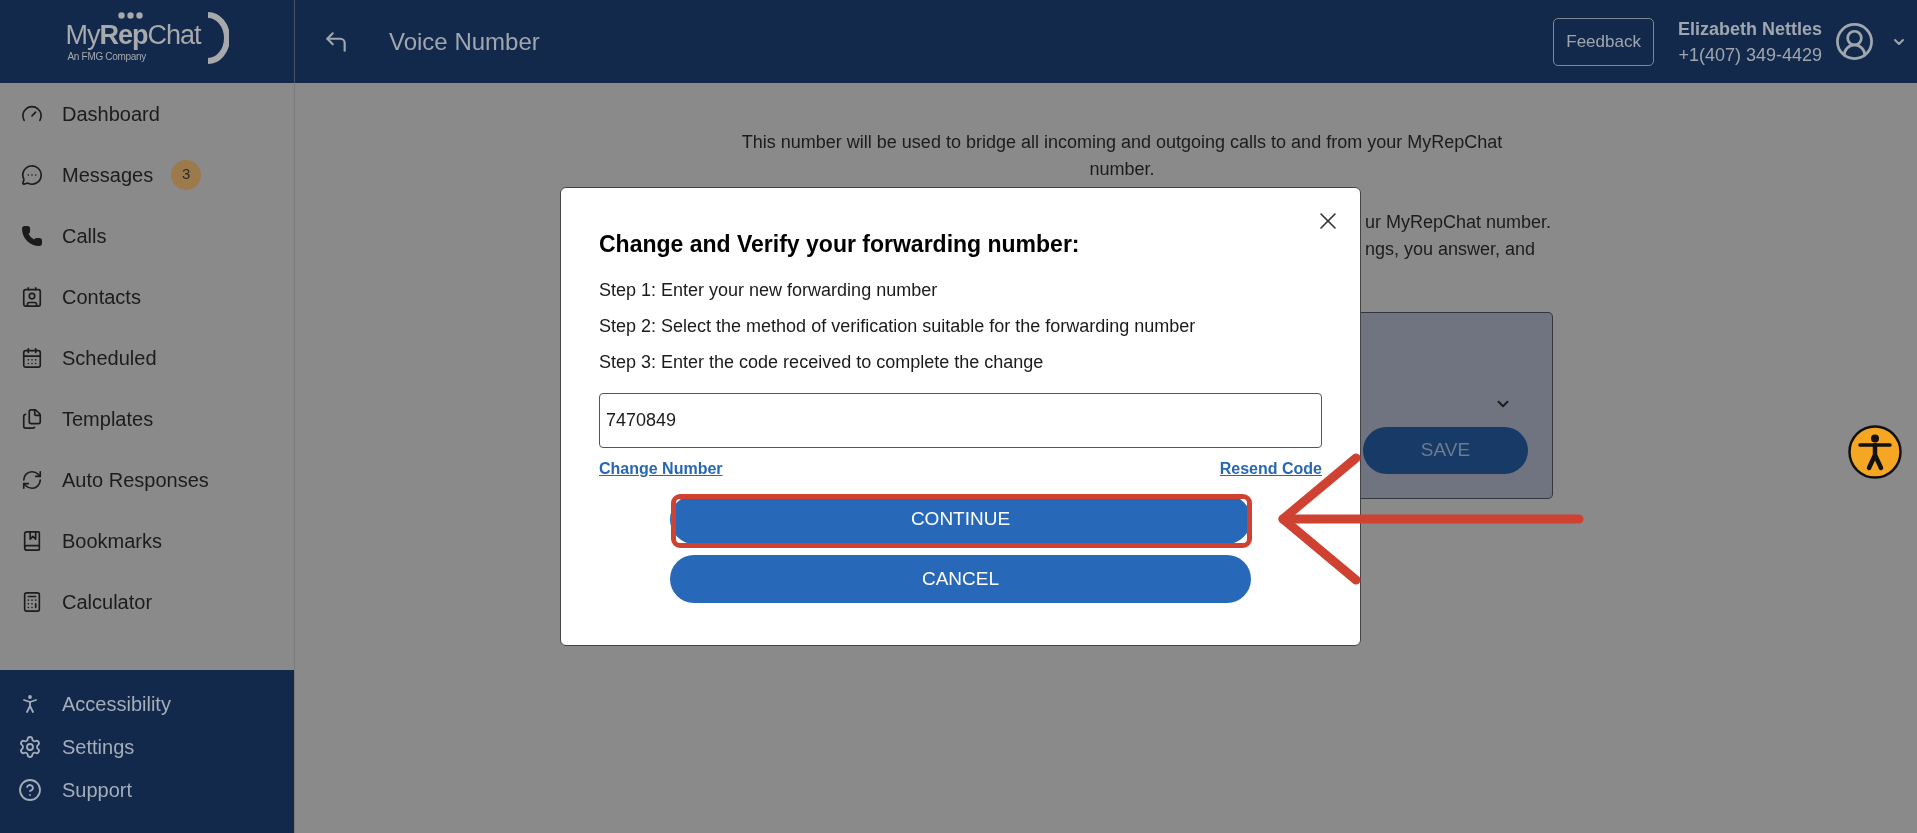 This screenshot has height=833, width=1917. I want to click on sidebar-footer-item: Accessibility, so click(147, 703).